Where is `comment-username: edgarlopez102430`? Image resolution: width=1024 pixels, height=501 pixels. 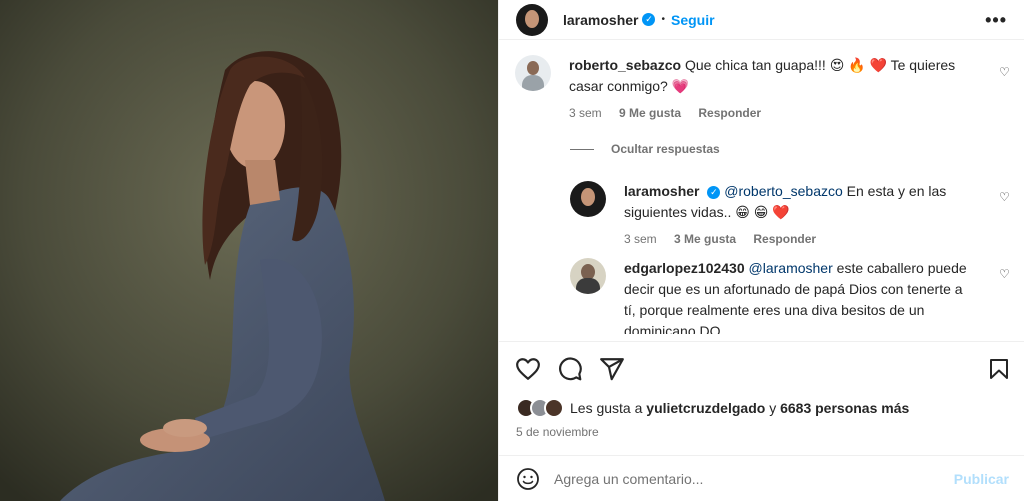
comment-username: edgarlopez102430 is located at coordinates (684, 268).